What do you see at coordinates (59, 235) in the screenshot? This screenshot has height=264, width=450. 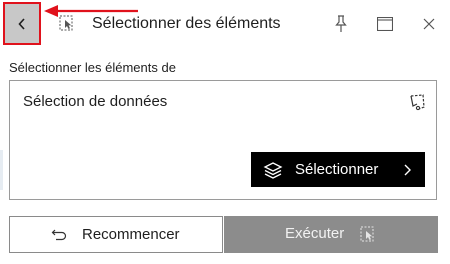 I see `undo-icon` at bounding box center [59, 235].